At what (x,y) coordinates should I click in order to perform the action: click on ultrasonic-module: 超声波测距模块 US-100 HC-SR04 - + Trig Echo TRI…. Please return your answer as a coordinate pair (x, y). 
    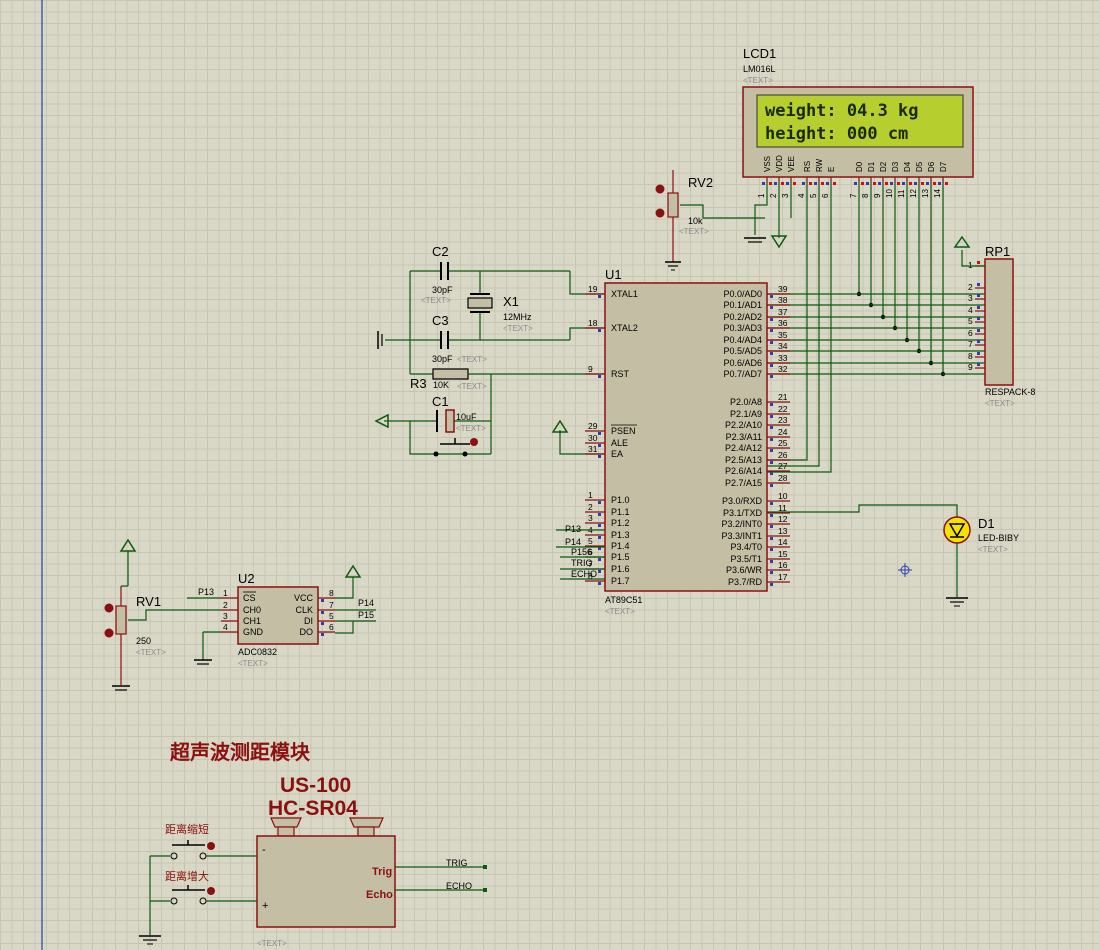
    Looking at the image, I should click on (313, 844).